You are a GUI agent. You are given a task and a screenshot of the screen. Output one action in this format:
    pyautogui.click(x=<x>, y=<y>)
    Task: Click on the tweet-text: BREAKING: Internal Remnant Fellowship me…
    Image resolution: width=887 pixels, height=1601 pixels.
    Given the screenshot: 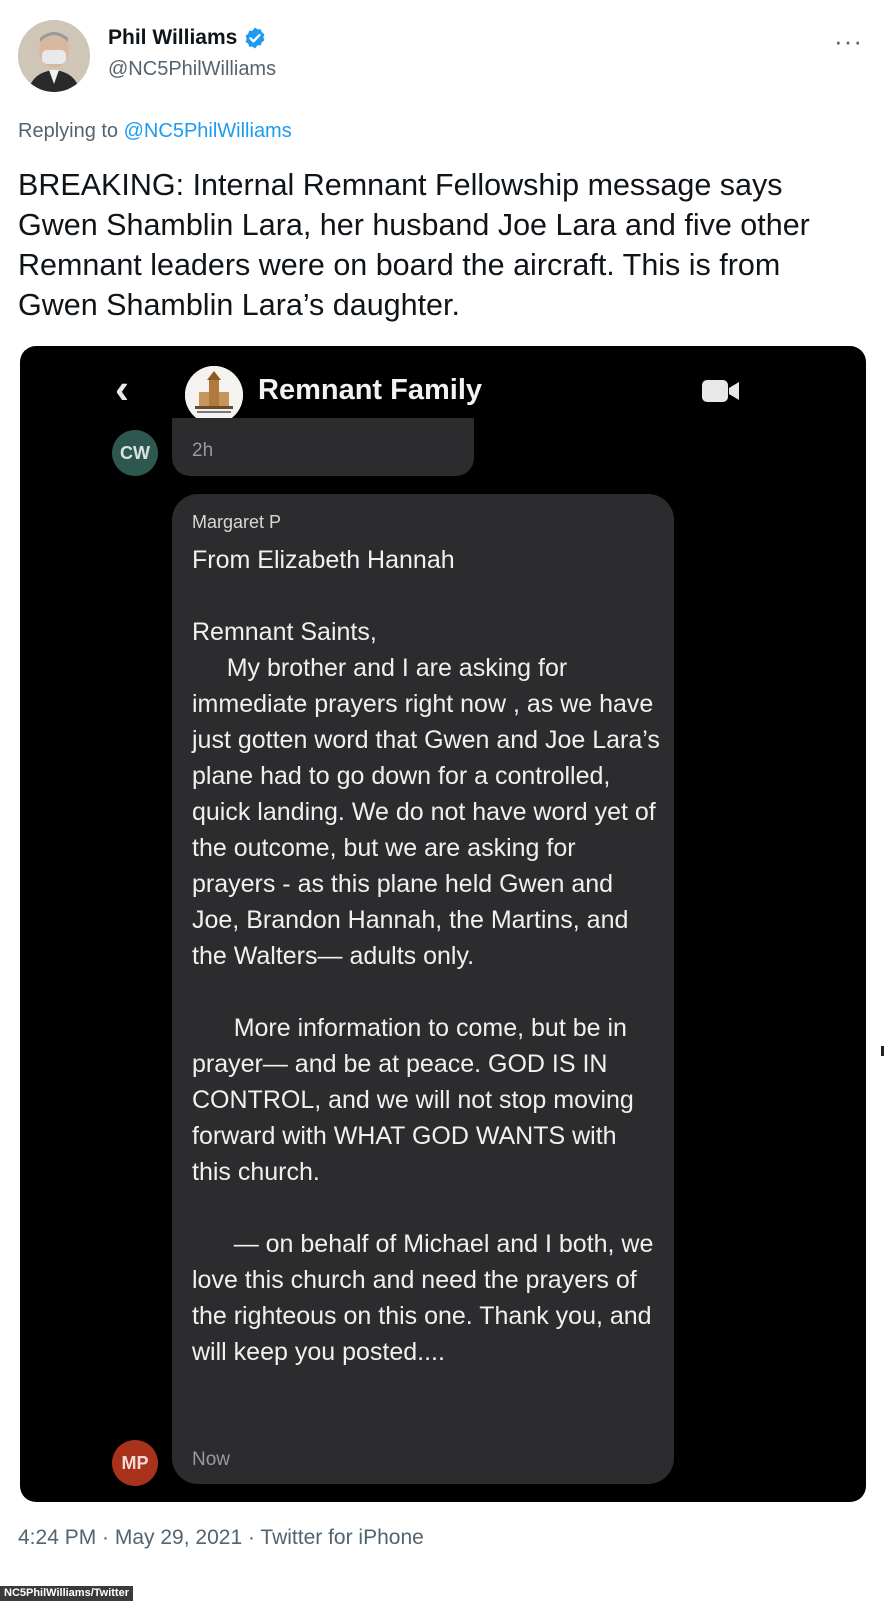 What is the action you would take?
    pyautogui.click(x=414, y=245)
    